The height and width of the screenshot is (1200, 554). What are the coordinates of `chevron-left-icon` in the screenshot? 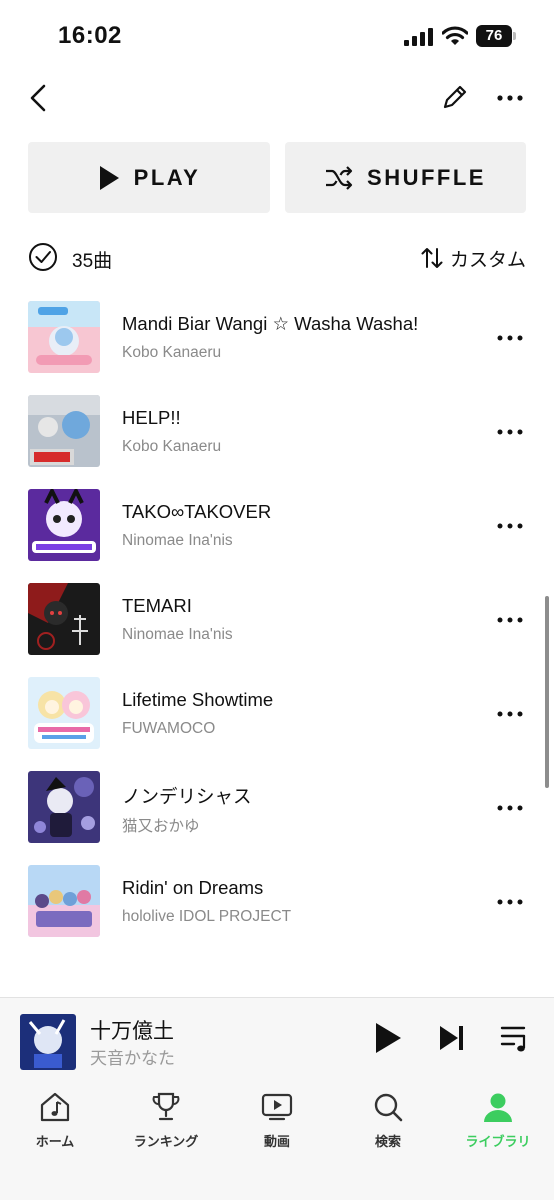 It's located at (38, 98).